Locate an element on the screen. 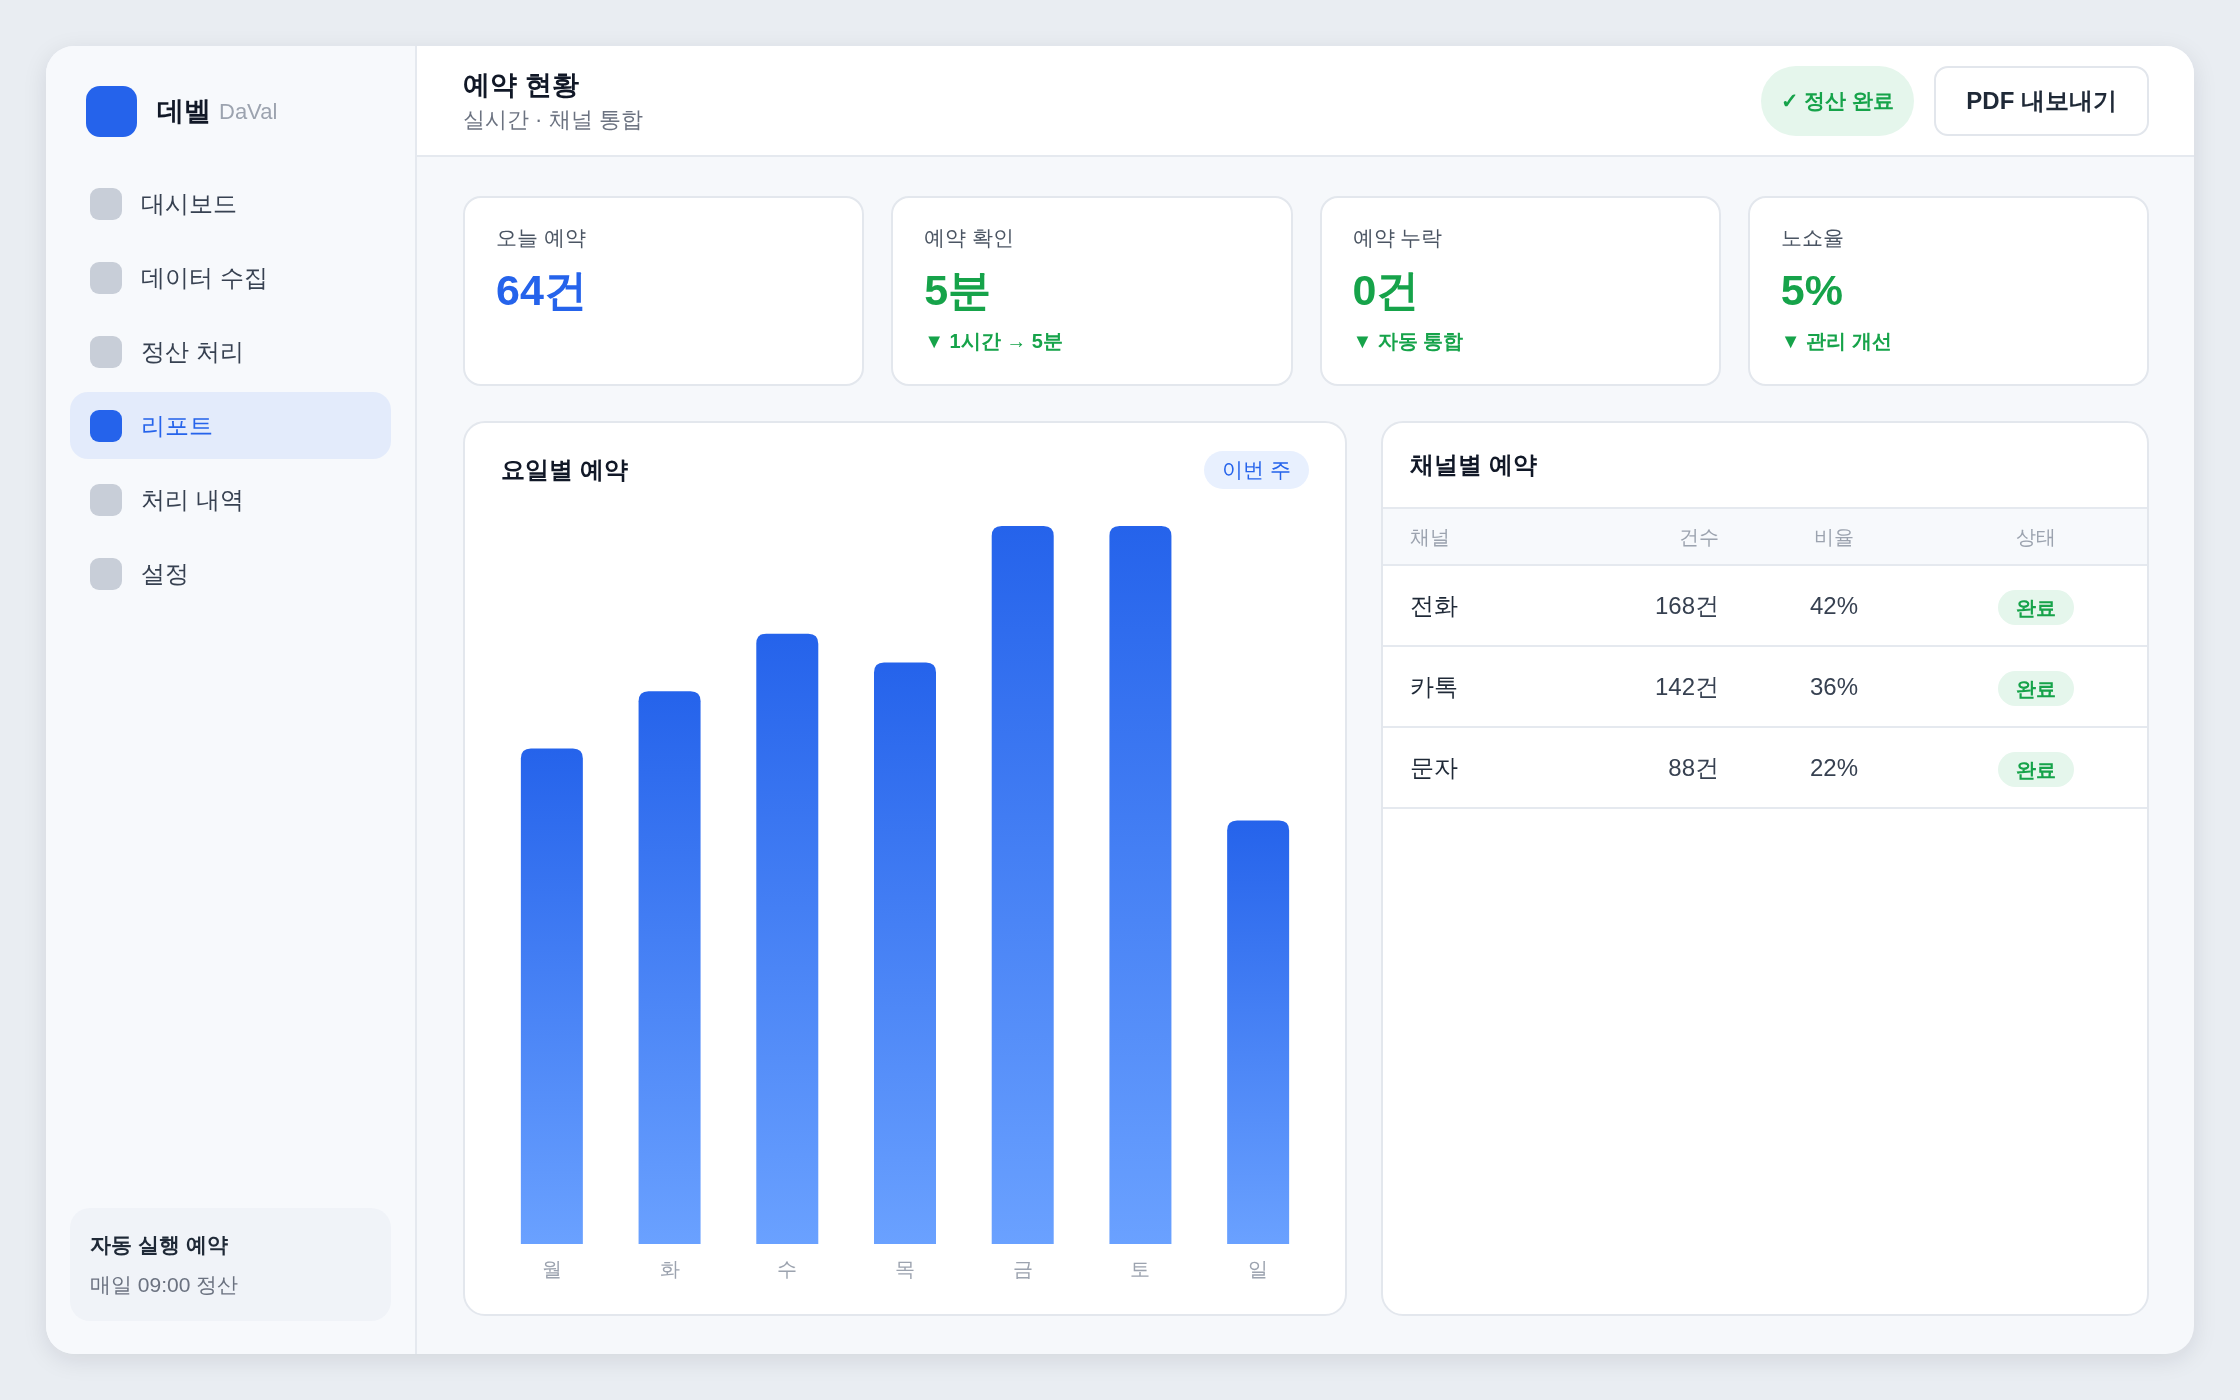 This screenshot has width=2240, height=1400. axis-label: 월 is located at coordinates (551, 1269).